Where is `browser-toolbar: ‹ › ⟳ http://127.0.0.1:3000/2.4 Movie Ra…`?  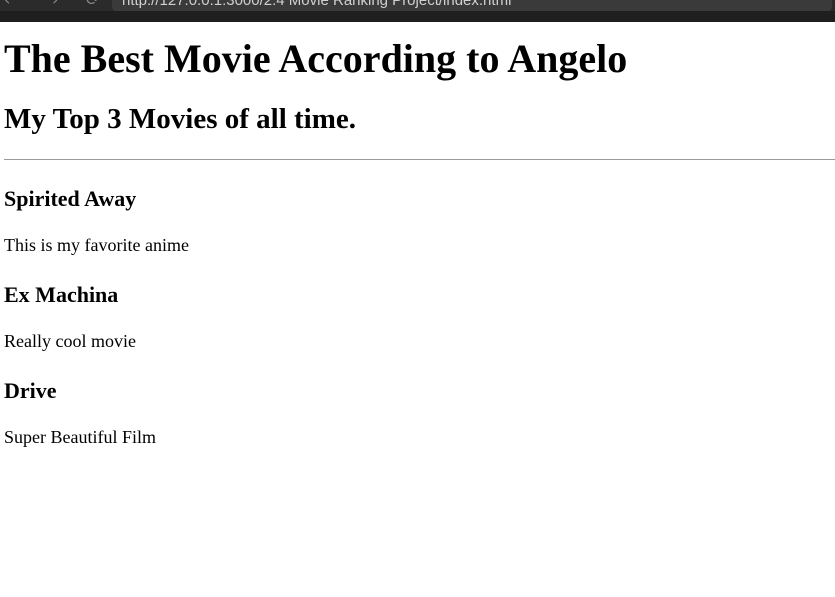 browser-toolbar: ‹ › ⟳ http://127.0.0.1:3000/2.4 Movie Ra… is located at coordinates (417, 11).